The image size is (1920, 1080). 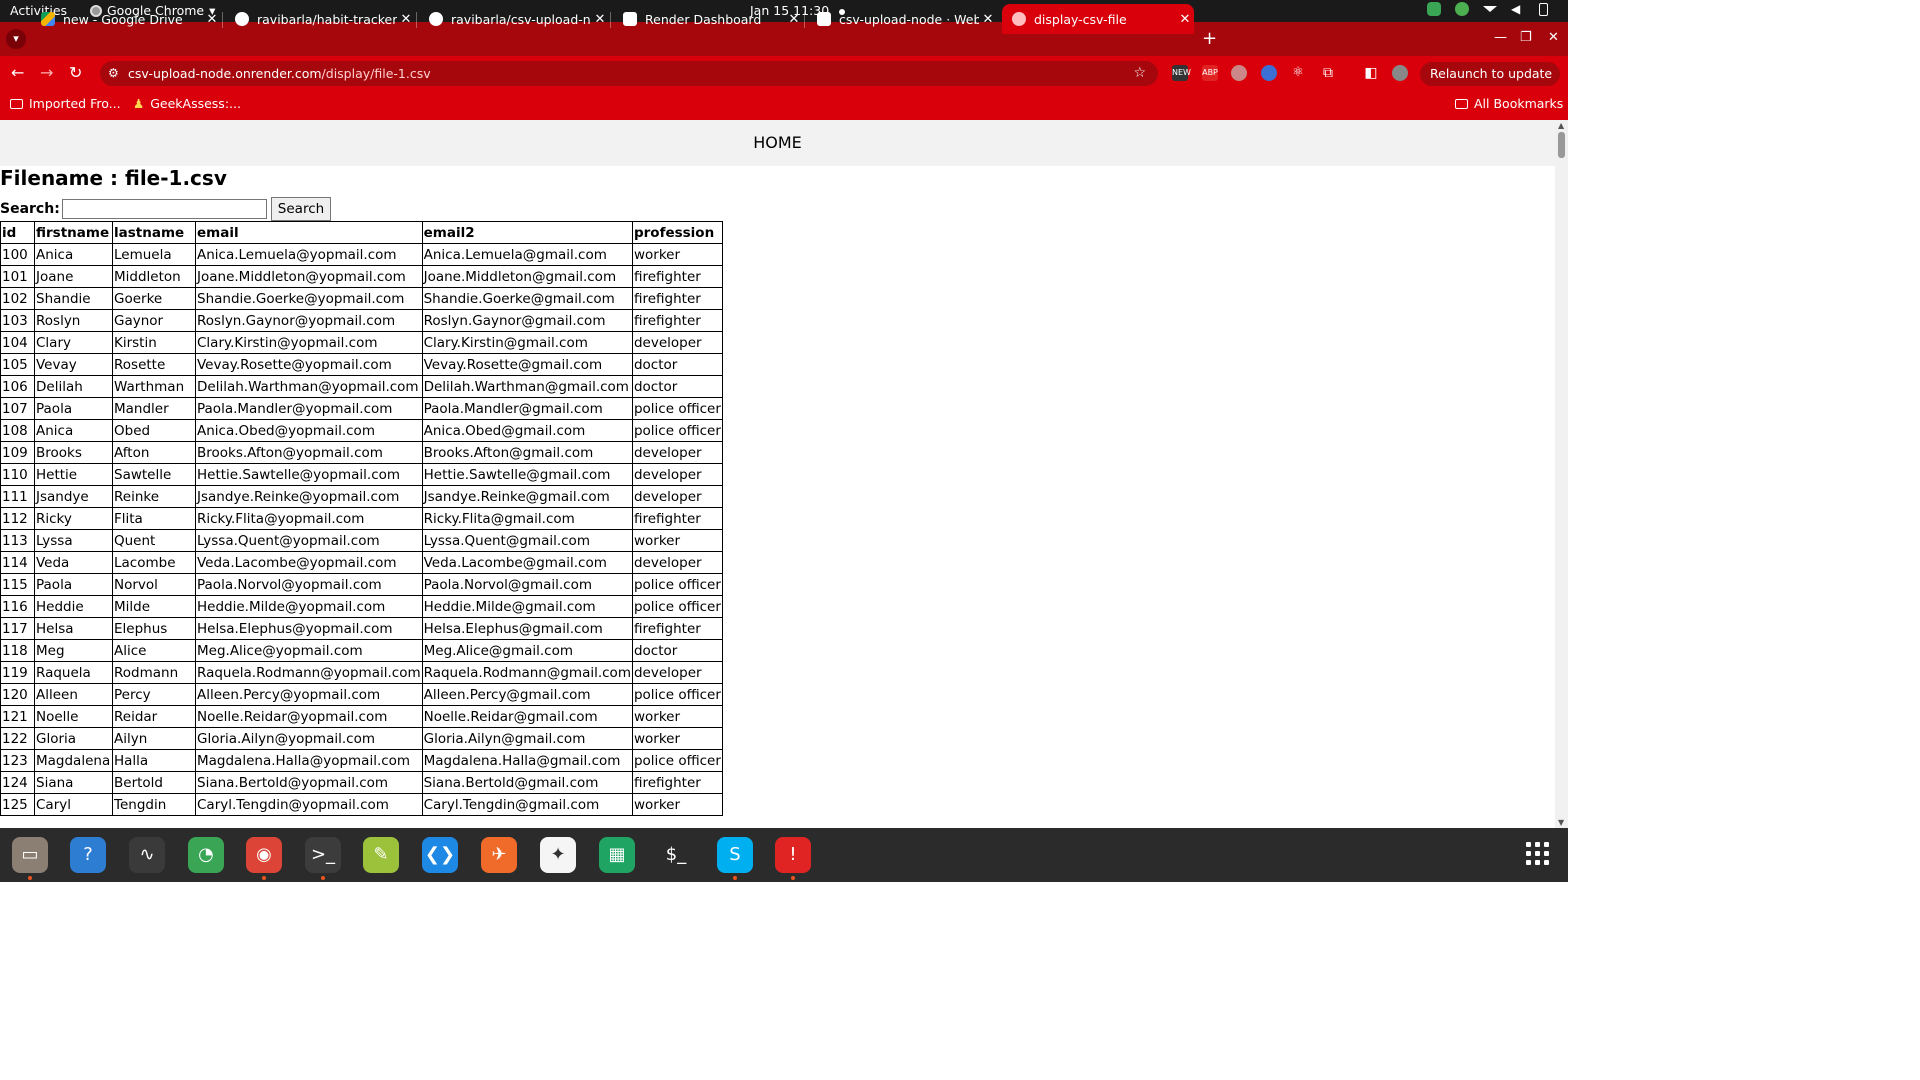 I want to click on relaunch-button: Relaunch to update ⋮, so click(x=1490, y=83).